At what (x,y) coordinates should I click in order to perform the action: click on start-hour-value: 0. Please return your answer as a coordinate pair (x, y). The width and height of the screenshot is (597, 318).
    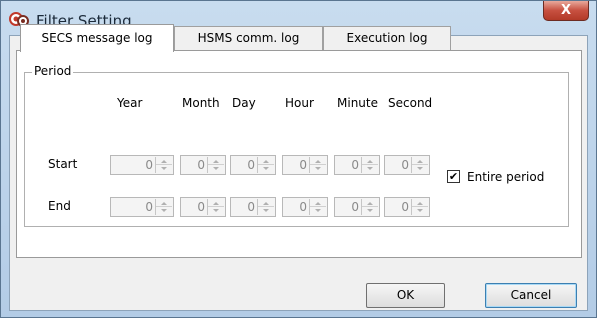
    Looking at the image, I should click on (303, 165).